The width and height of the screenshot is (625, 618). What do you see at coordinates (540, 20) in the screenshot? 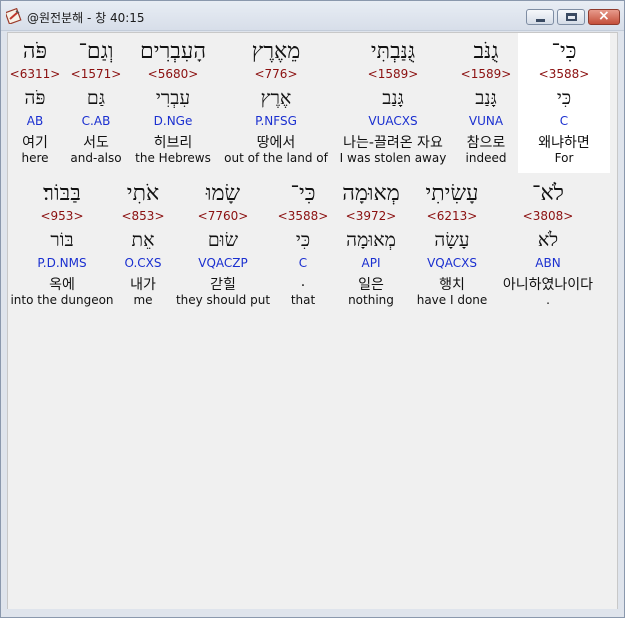
I see `minimize-icon` at bounding box center [540, 20].